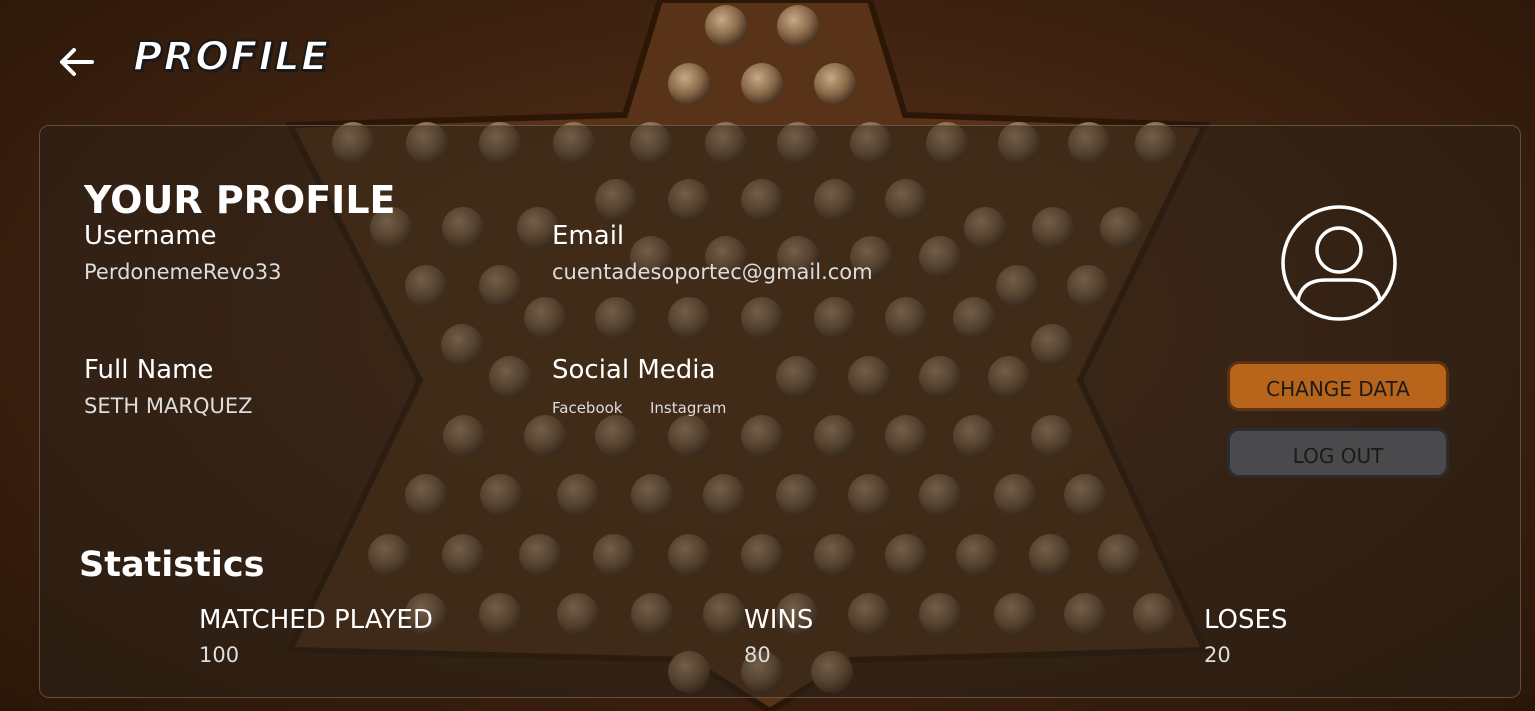 This screenshot has width=1535, height=711. What do you see at coordinates (1339, 263) in the screenshot?
I see `user-avatar-icon` at bounding box center [1339, 263].